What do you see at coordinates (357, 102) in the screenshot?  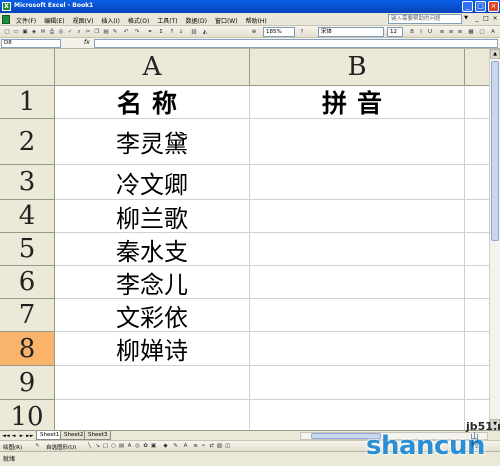 I see `cell-b1: 拼音` at bounding box center [357, 102].